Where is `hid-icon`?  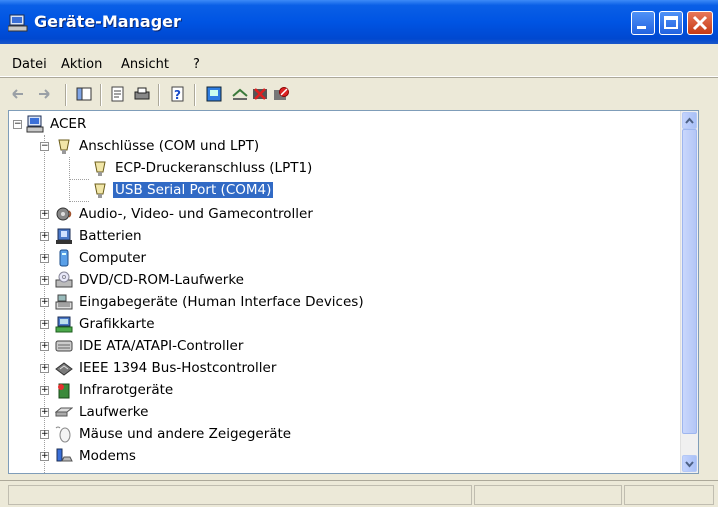 hid-icon is located at coordinates (64, 302).